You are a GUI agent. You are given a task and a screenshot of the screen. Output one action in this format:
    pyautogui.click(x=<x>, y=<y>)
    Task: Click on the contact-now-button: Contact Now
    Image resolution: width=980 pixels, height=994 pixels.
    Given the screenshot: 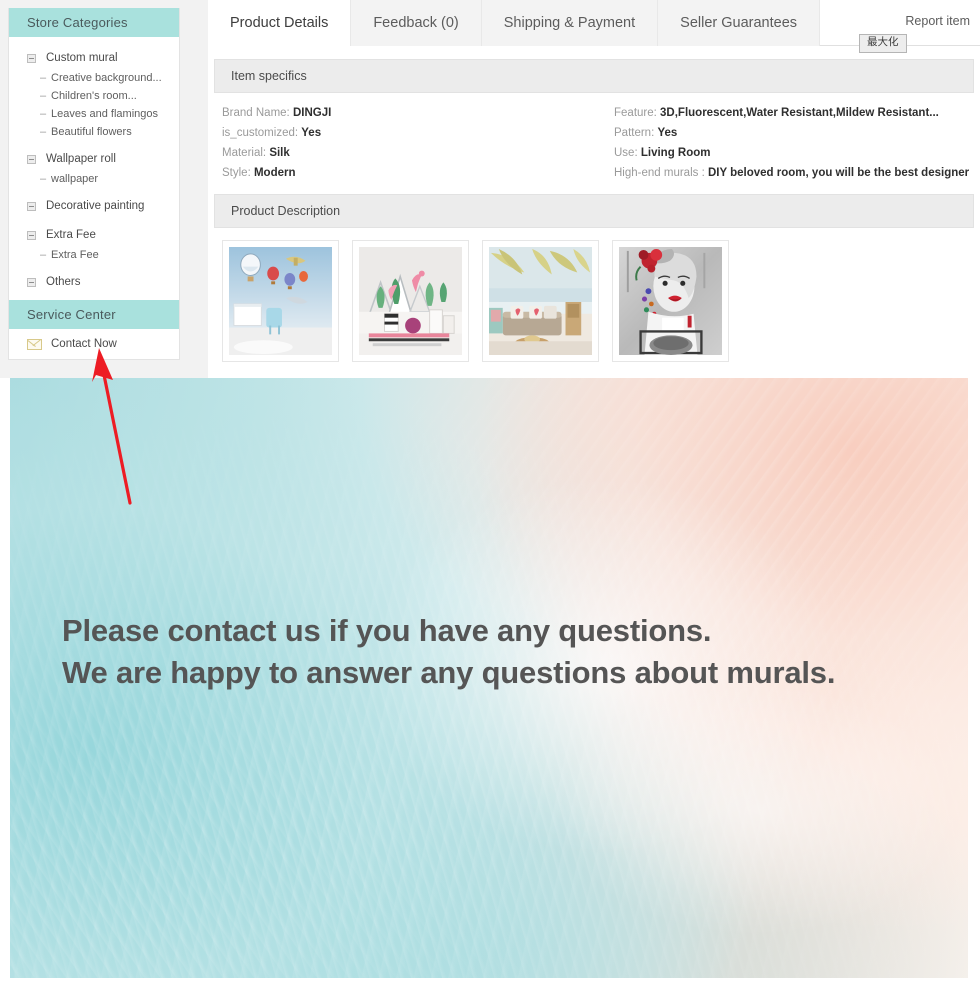 What is the action you would take?
    pyautogui.click(x=94, y=344)
    